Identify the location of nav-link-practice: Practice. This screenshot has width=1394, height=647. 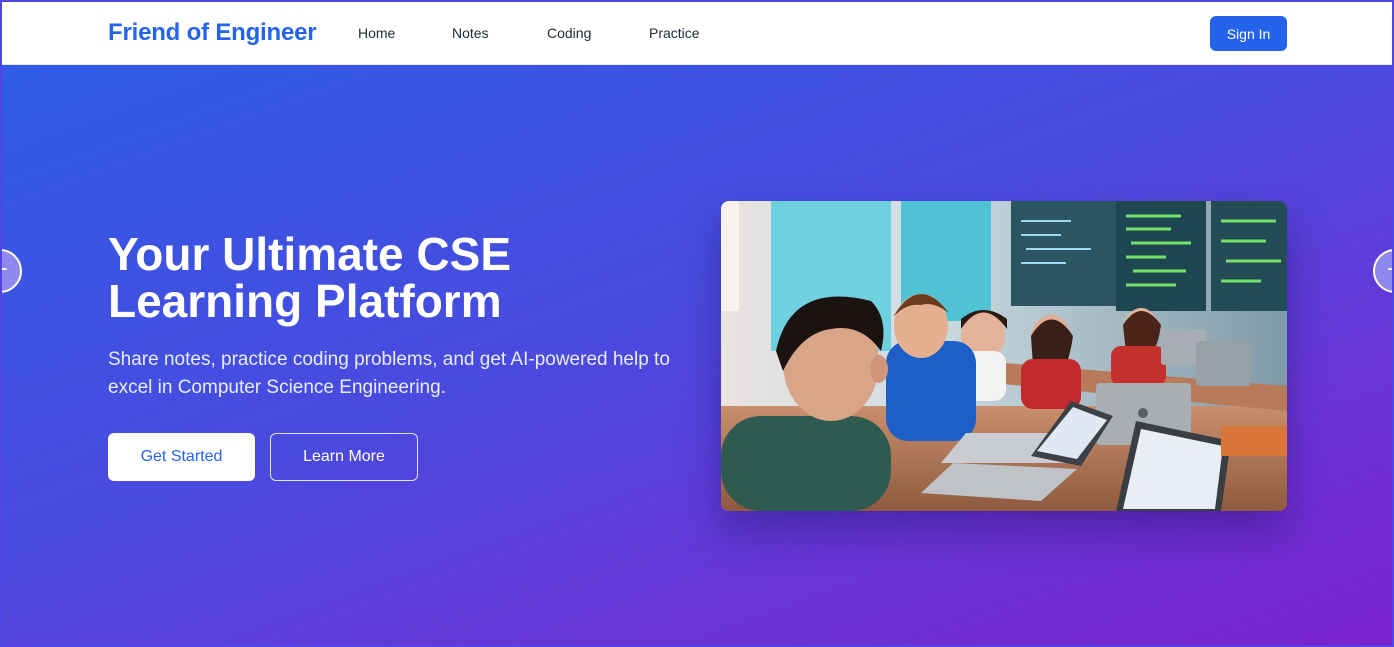
(674, 33).